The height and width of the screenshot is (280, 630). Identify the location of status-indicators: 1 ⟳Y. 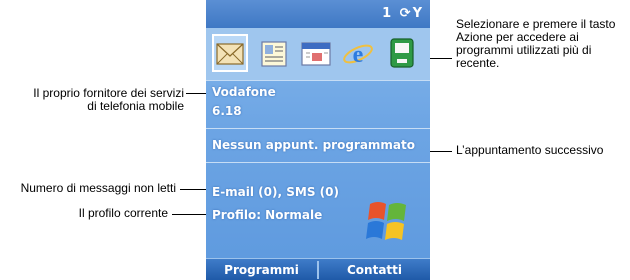
(403, 13).